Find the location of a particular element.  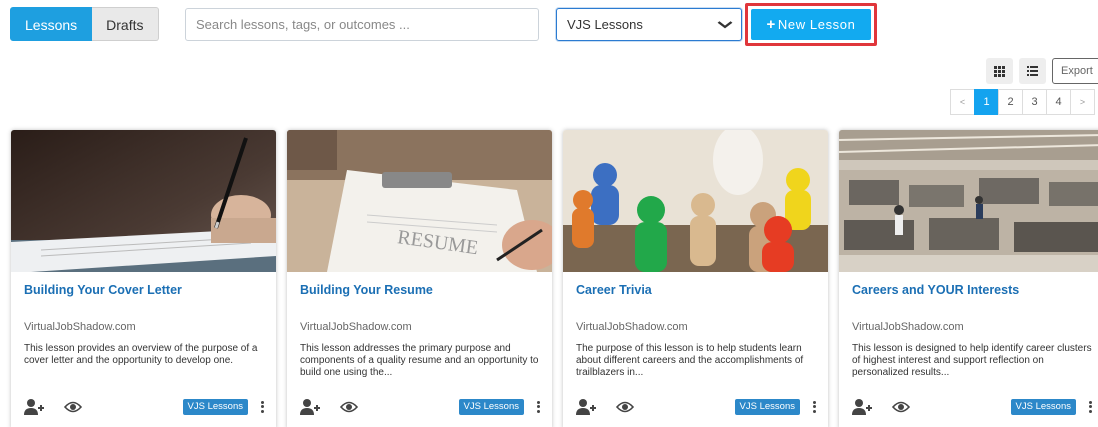

list-view-icon is located at coordinates (1032, 71).